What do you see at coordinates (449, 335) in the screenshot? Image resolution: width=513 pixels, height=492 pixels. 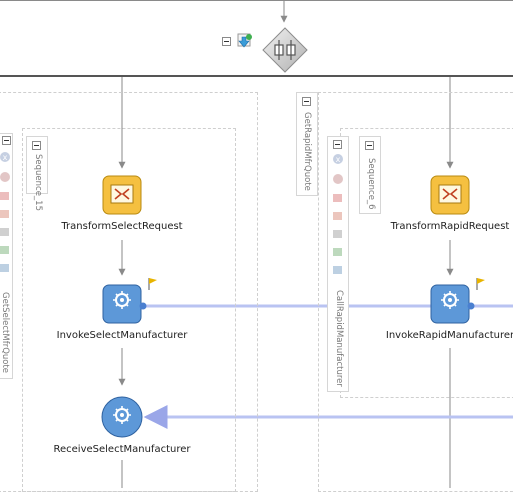 I see `activity-label: InvokeRapidManufacturer` at bounding box center [449, 335].